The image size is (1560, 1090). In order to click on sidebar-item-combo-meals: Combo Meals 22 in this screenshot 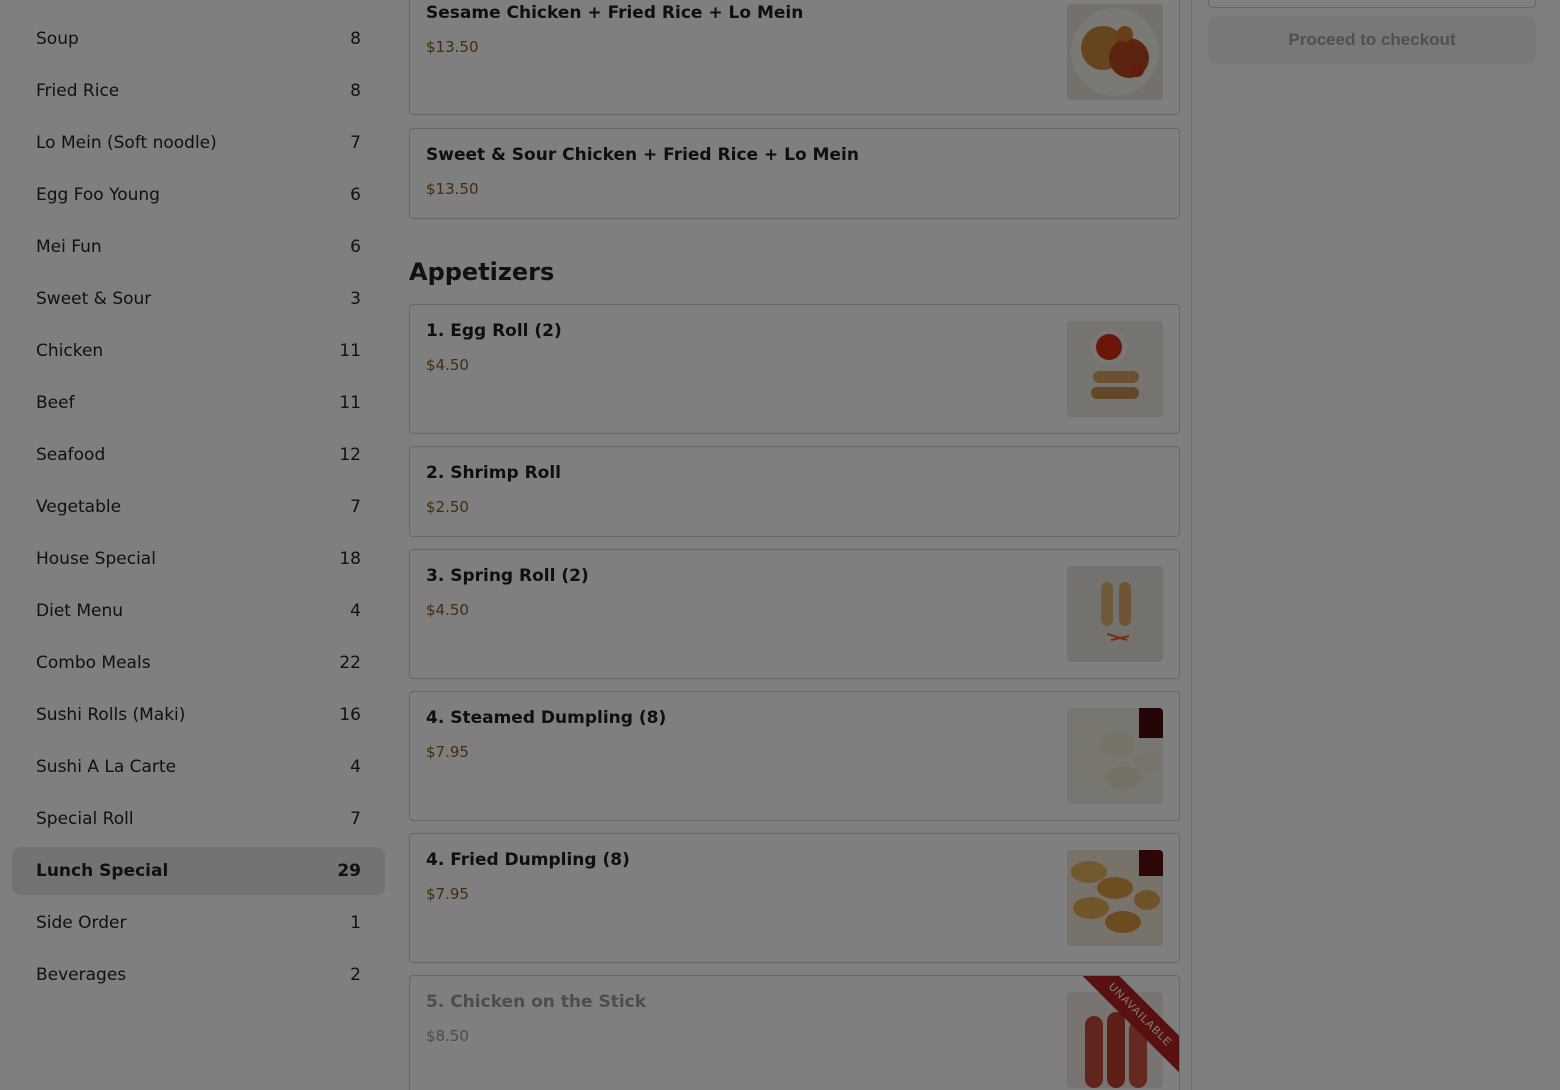, I will do `click(198, 663)`.